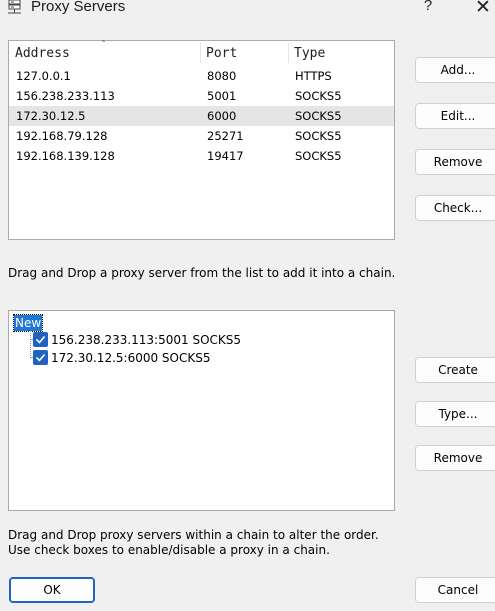  What do you see at coordinates (201, 116) in the screenshot?
I see `table-row-selected: 172.30.12.5 6000 SOCKS5` at bounding box center [201, 116].